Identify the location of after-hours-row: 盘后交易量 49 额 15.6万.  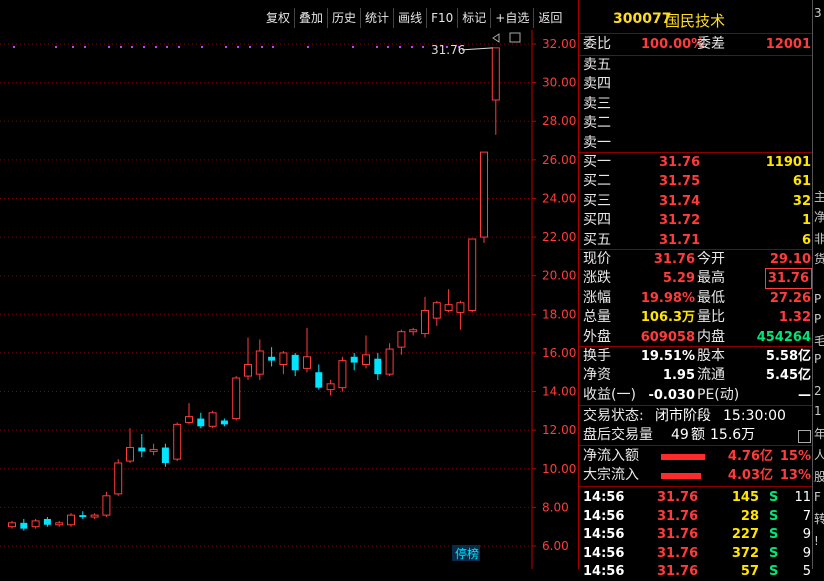
(696, 435).